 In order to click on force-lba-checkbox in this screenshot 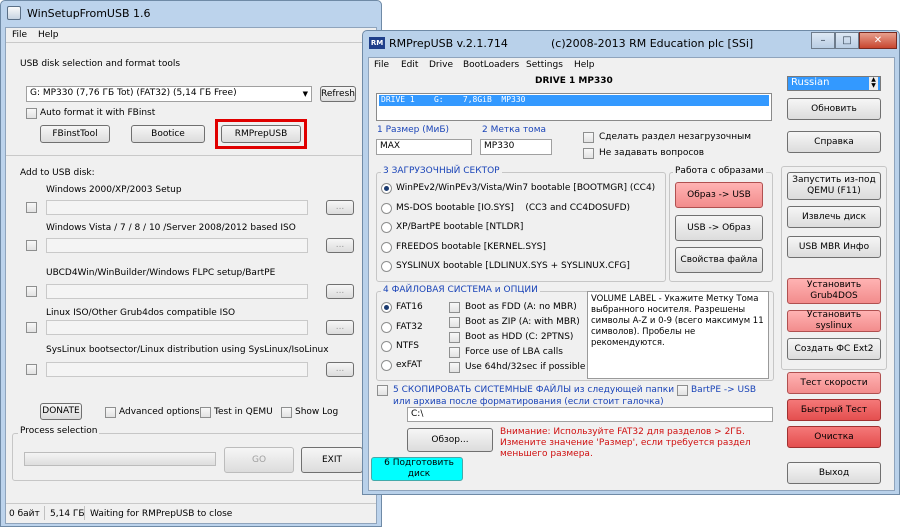, I will do `click(454, 352)`.